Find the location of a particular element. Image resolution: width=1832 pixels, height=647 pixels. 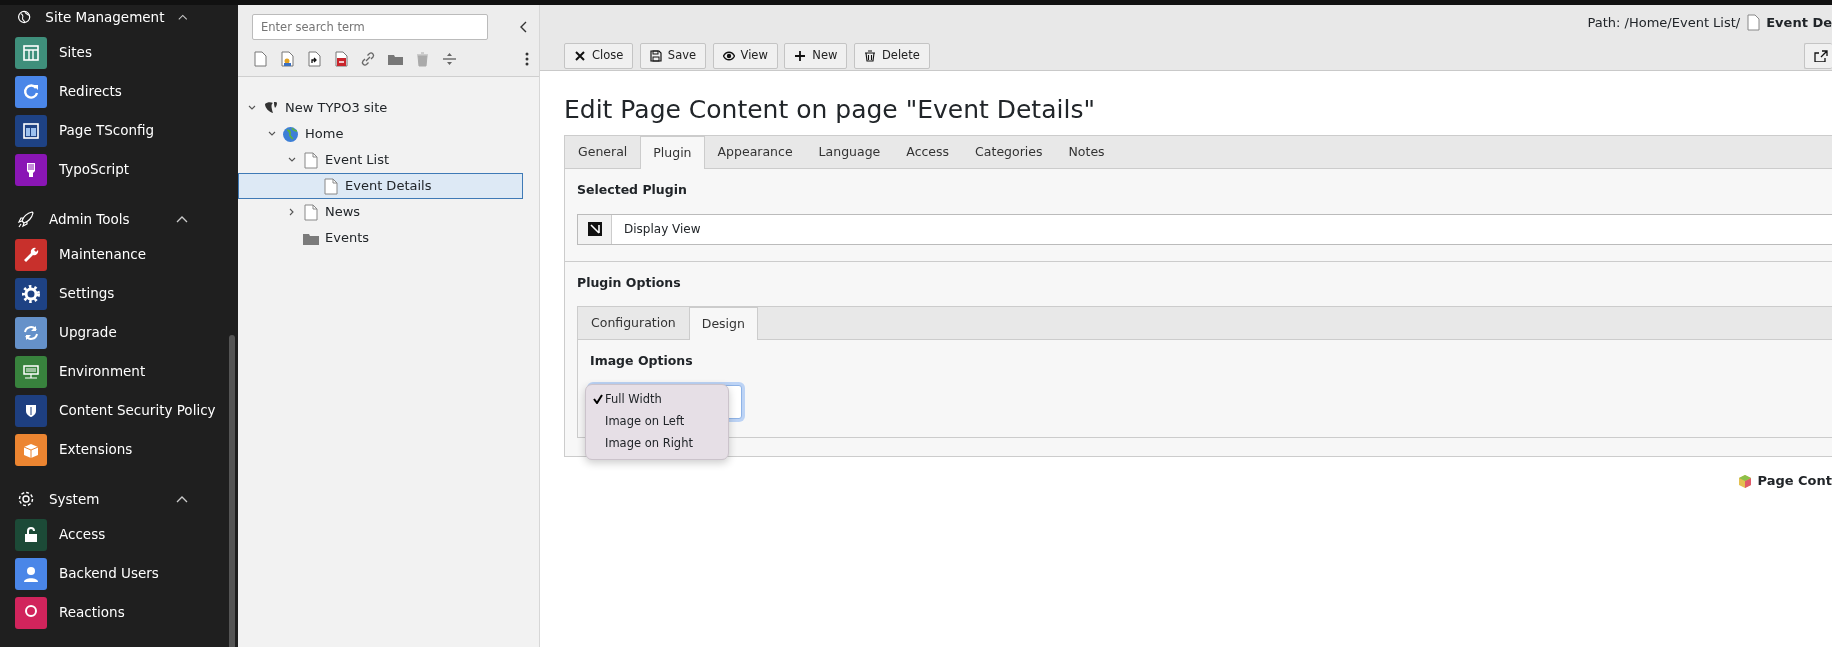

refresh-icon is located at coordinates (31, 91).